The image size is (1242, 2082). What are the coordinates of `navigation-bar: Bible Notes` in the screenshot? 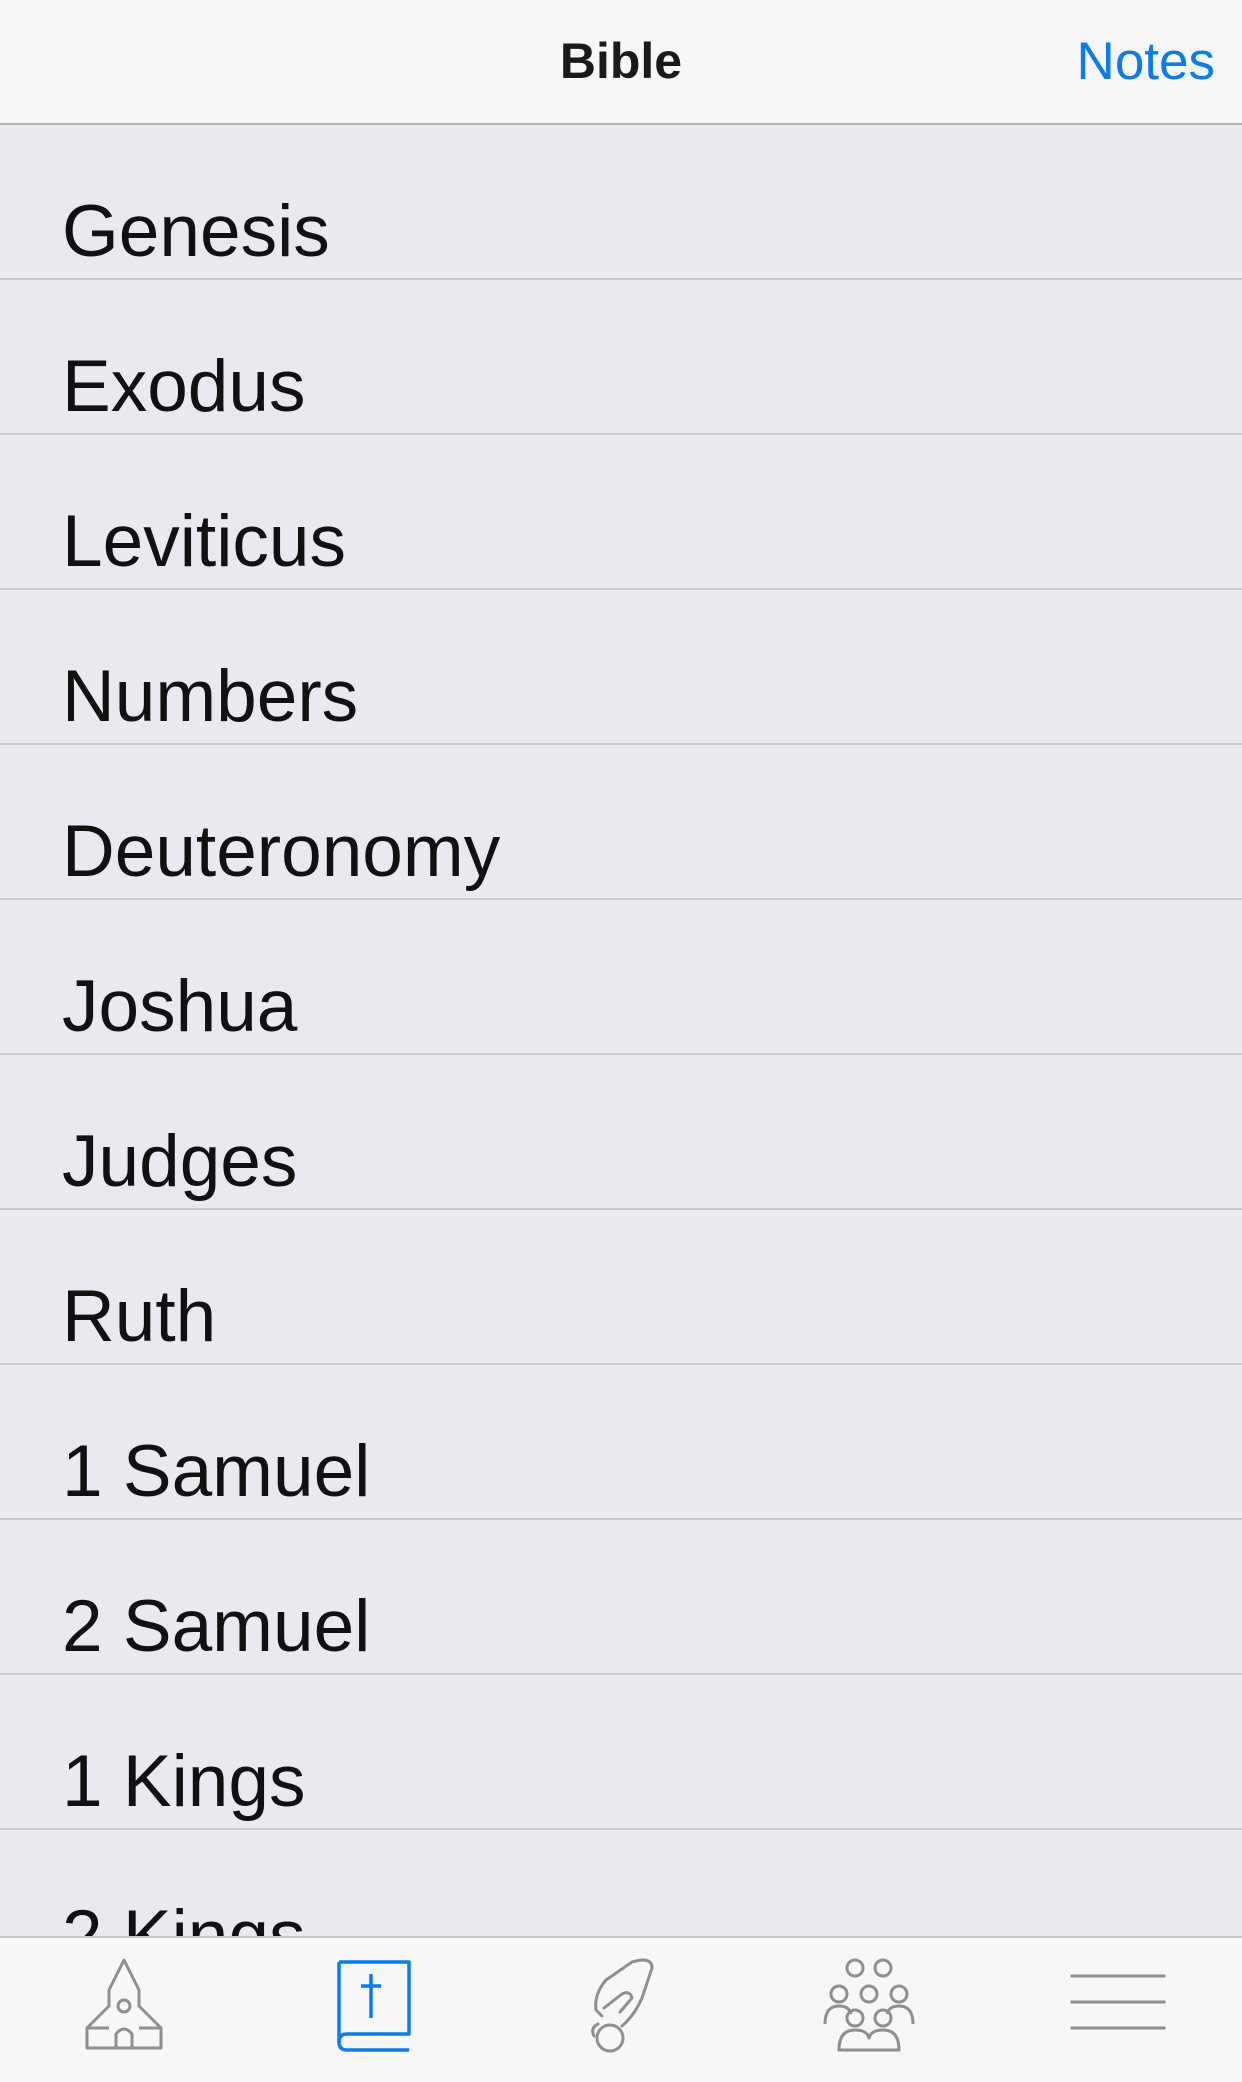 It's located at (621, 62).